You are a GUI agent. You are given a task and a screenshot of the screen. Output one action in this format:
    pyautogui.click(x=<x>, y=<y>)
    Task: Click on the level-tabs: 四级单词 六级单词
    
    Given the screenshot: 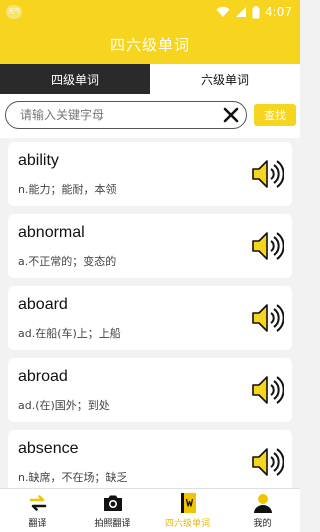 What is the action you would take?
    pyautogui.click(x=150, y=79)
    